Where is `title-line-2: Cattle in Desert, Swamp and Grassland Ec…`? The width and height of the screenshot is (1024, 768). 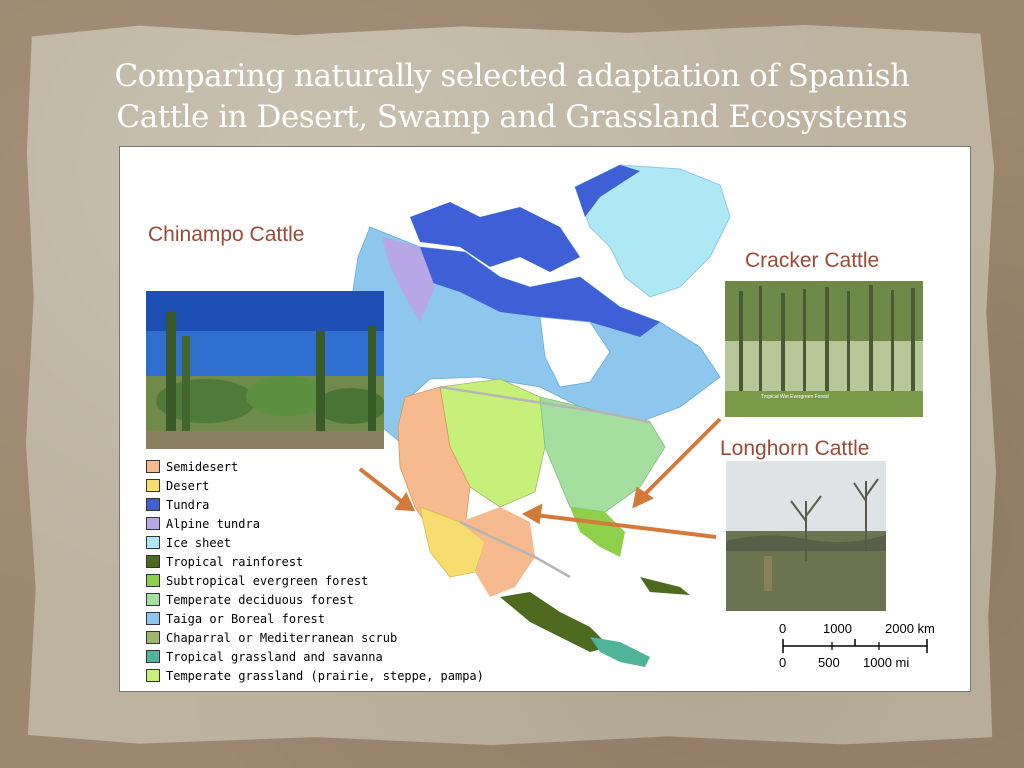 title-line-2: Cattle in Desert, Swamp and Grassland Ec… is located at coordinates (512, 117).